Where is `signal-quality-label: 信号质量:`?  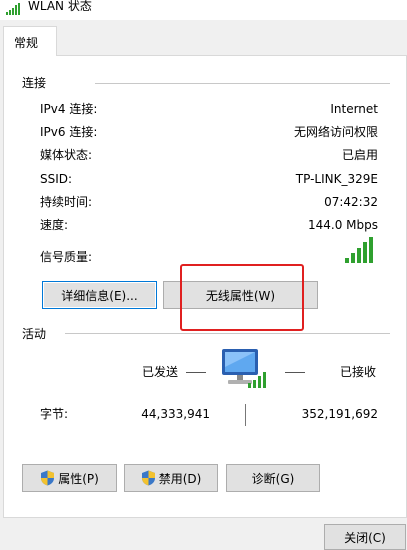
signal-quality-label: 信号质量: is located at coordinates (66, 257).